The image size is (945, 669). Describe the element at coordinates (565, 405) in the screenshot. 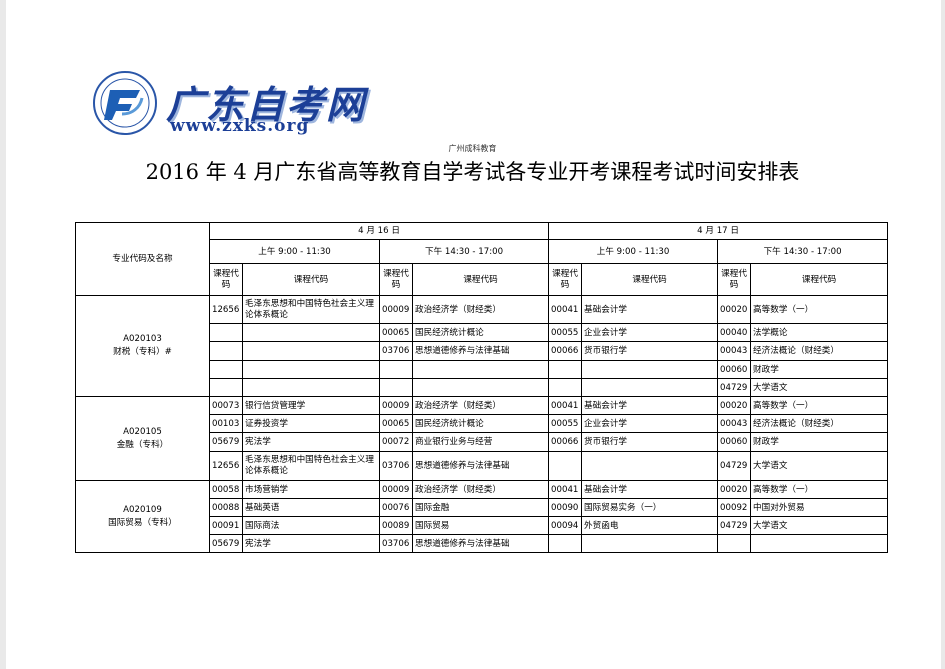

I see `course-code: 00041` at that location.